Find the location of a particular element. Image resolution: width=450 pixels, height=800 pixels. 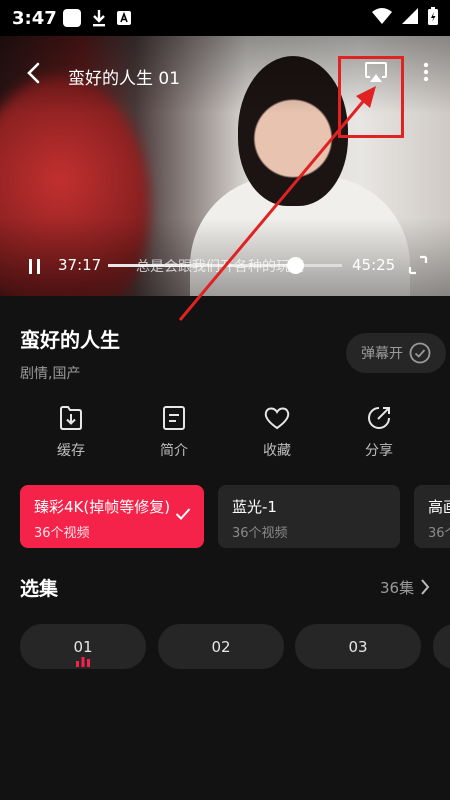

wifi-icon is located at coordinates (382, 18).